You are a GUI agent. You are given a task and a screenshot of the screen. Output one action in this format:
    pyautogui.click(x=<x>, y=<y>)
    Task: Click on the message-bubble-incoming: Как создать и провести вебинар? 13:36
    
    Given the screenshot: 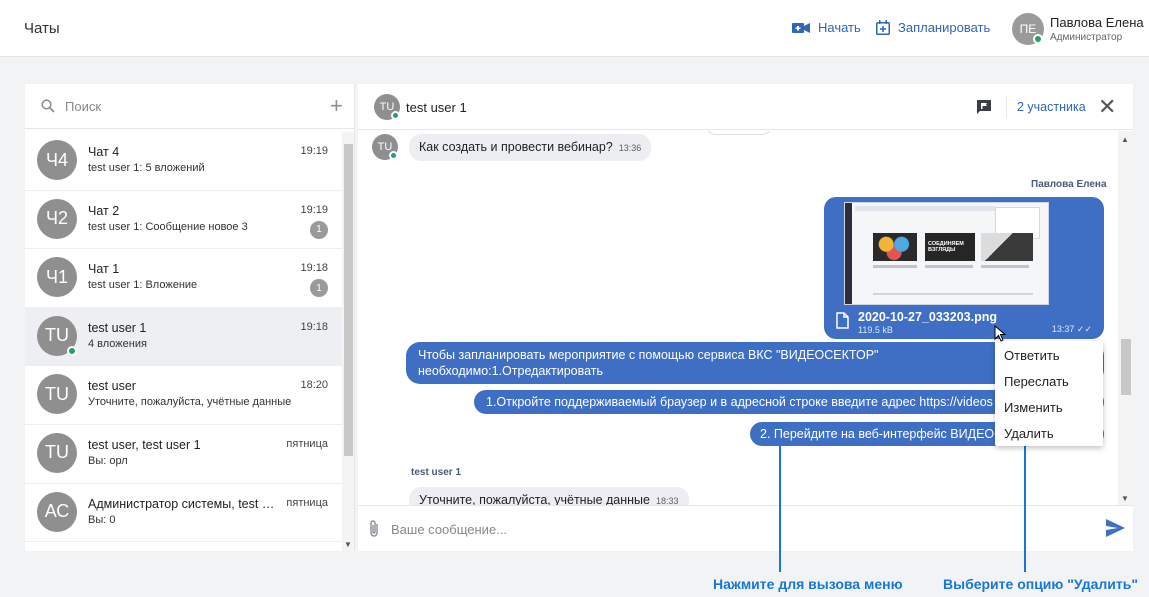 What is the action you would take?
    pyautogui.click(x=530, y=147)
    